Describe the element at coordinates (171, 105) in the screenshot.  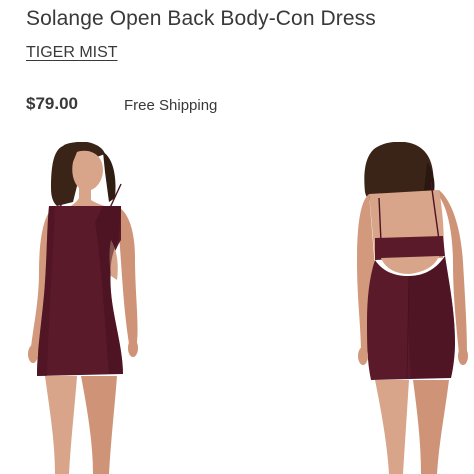
I see `shipping-info: Free Shipping` at that location.